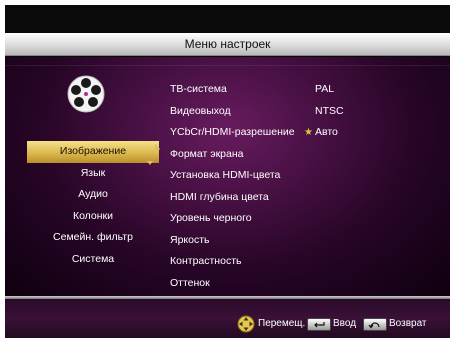 This screenshot has height=345, width=457. What do you see at coordinates (305, 198) in the screenshot?
I see `option-hdmi-depth: HDMI глубина цвета` at bounding box center [305, 198].